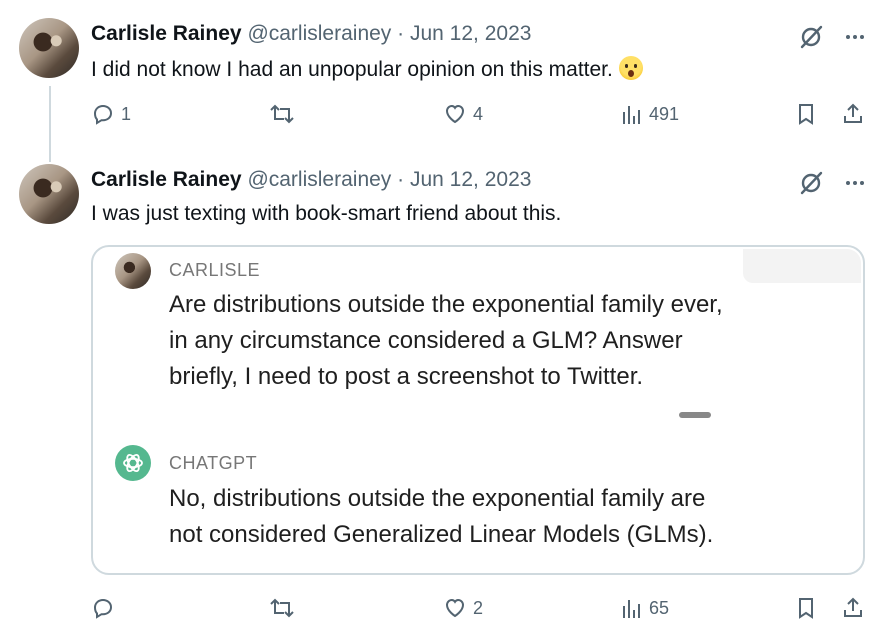  Describe the element at coordinates (478, 113) in the screenshot. I see `like-count: 4` at that location.